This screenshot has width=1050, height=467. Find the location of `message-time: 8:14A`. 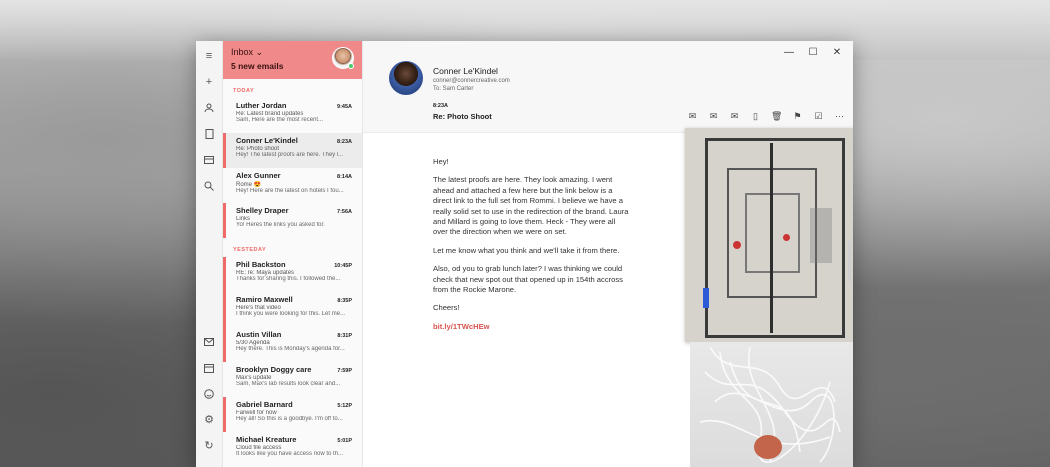

message-time: 8:14A is located at coordinates (344, 177).